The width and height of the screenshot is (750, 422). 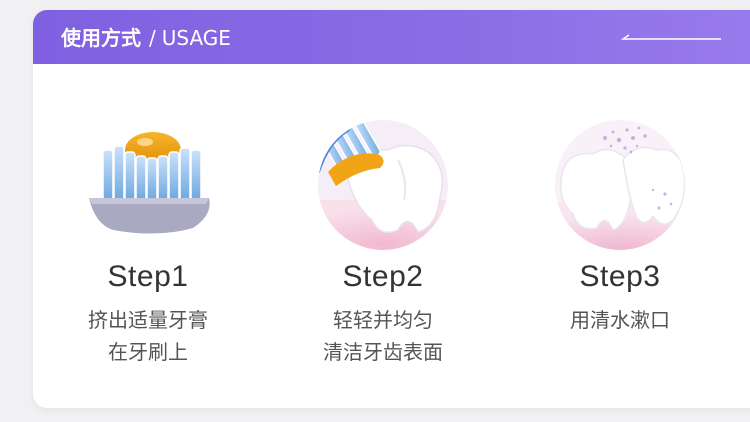 I want to click on card-header: 使用方式 / USAGE, so click(x=391, y=37).